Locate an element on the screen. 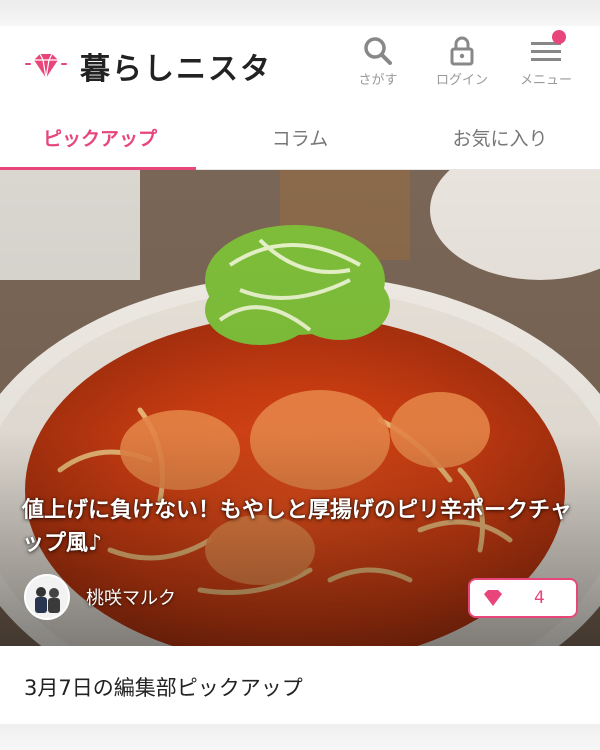 The width and height of the screenshot is (600, 750). brand-name: 暮らしニスタ is located at coordinates (176, 69).